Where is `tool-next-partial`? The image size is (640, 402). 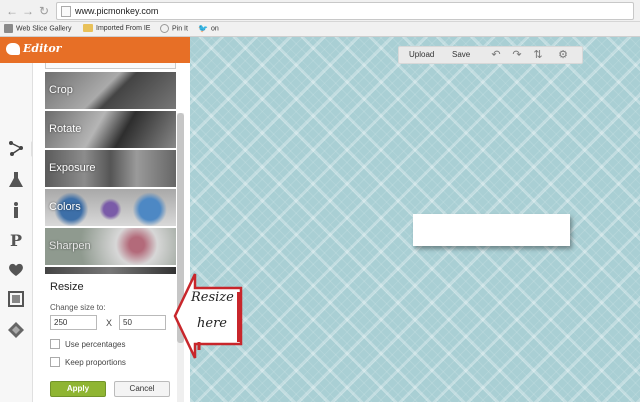
tool-next-partial is located at coordinates (110, 271).